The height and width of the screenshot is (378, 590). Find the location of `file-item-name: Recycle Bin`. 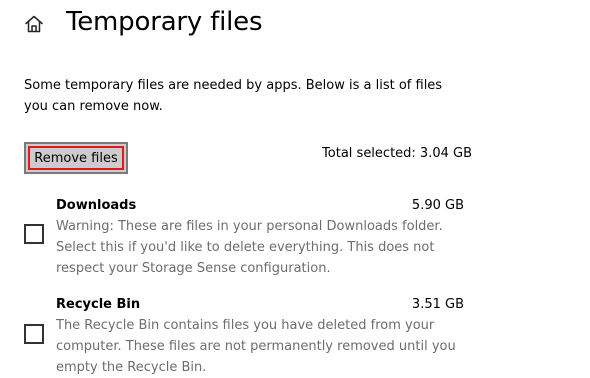

file-item-name: Recycle Bin is located at coordinates (98, 304).